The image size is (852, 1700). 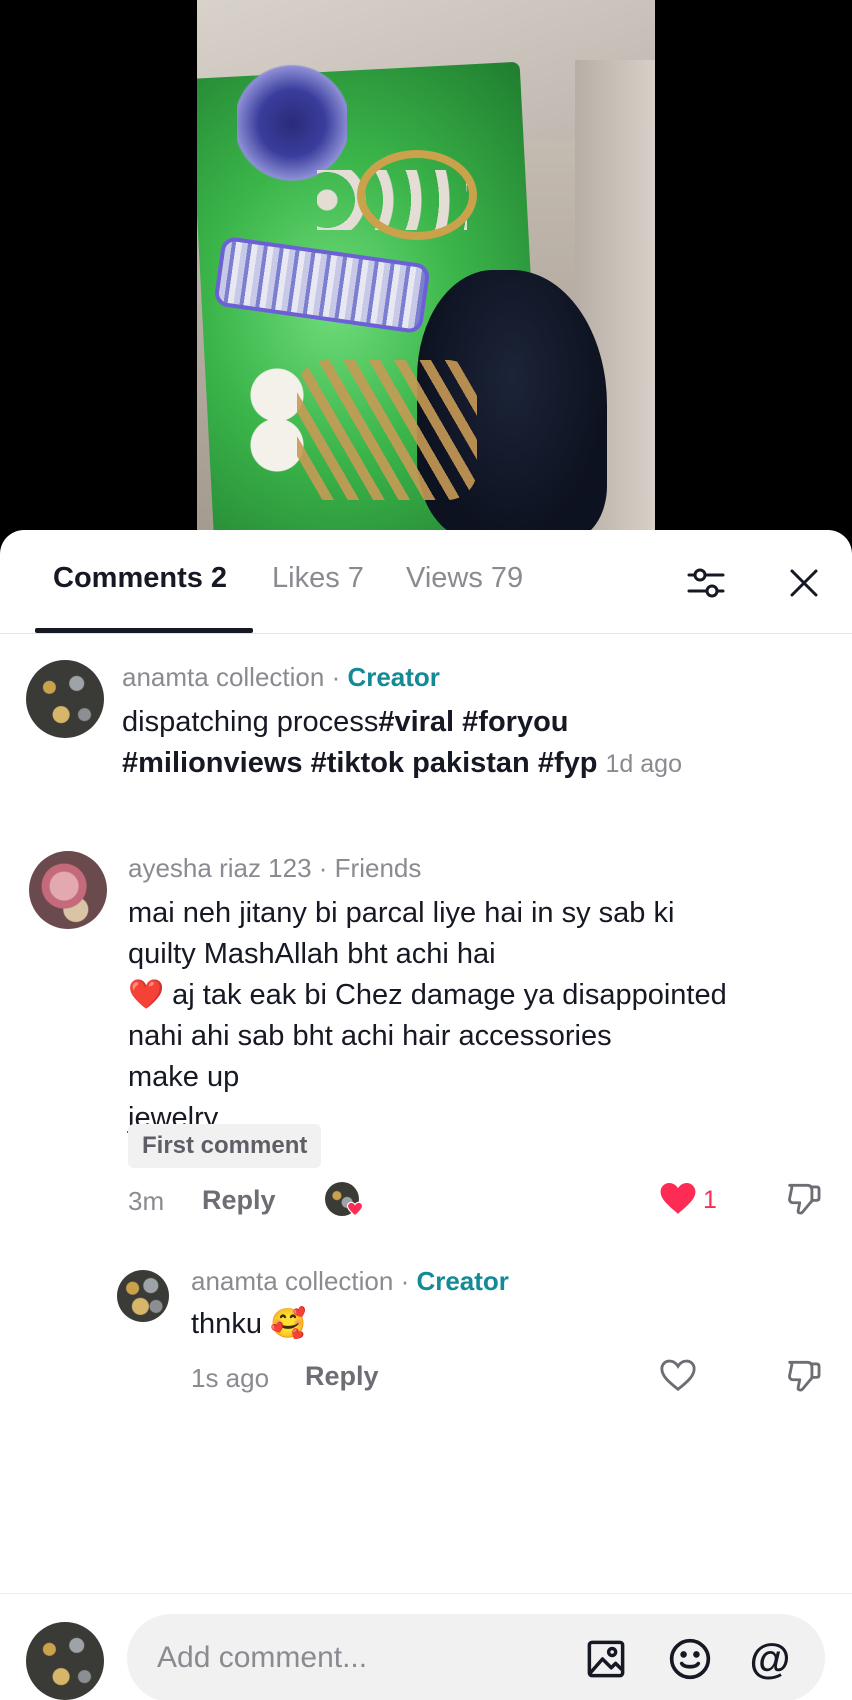 What do you see at coordinates (146, 1201) in the screenshot?
I see `comment-time: 3m` at bounding box center [146, 1201].